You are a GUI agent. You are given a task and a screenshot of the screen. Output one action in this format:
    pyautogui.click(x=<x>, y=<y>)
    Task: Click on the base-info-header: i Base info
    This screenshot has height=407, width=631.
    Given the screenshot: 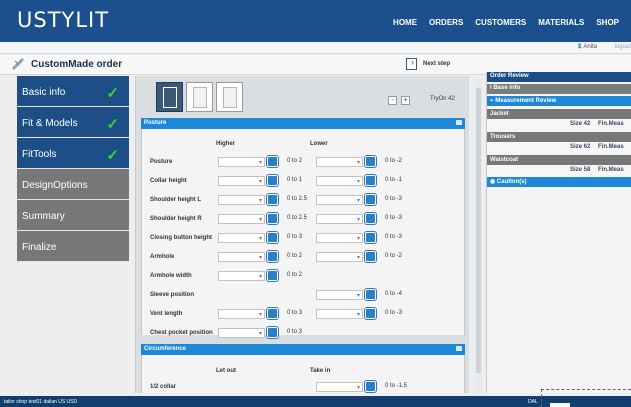 What is the action you would take?
    pyautogui.click(x=559, y=89)
    